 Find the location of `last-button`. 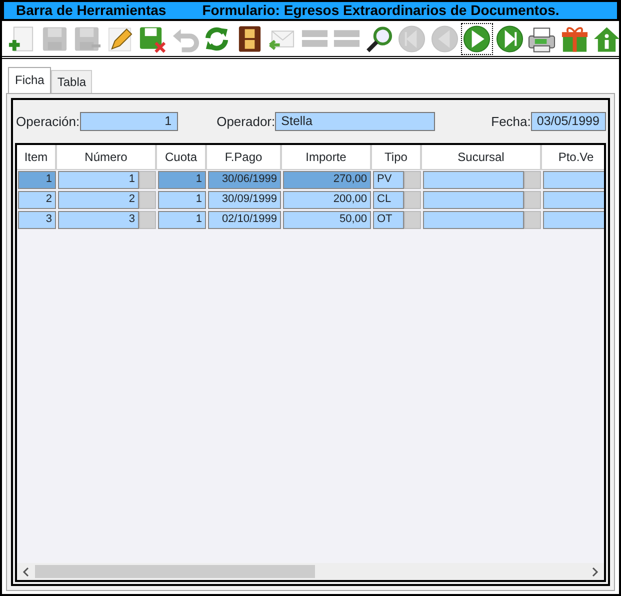

last-button is located at coordinates (509, 39).